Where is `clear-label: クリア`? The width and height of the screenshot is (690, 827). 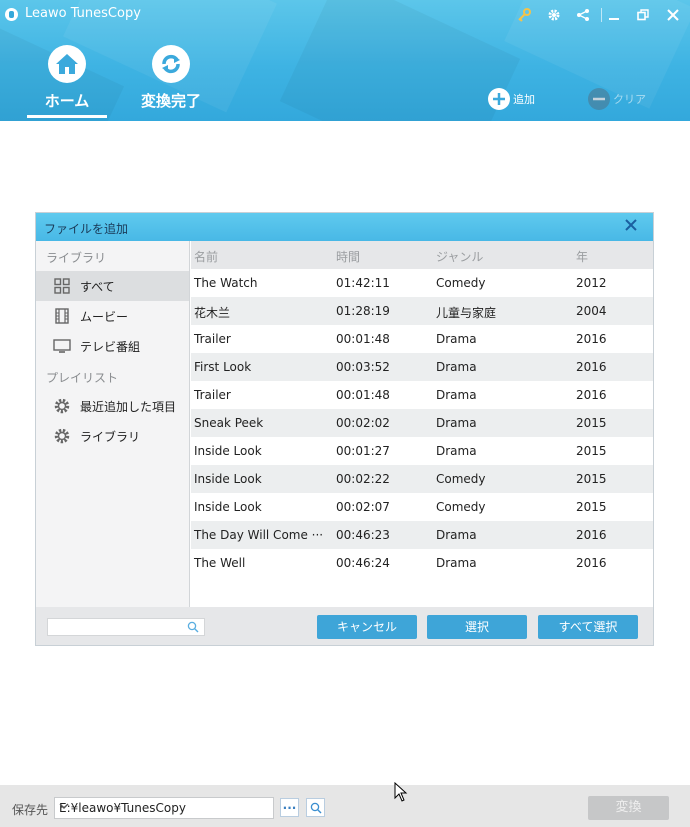
clear-label: クリア is located at coordinates (629, 99).